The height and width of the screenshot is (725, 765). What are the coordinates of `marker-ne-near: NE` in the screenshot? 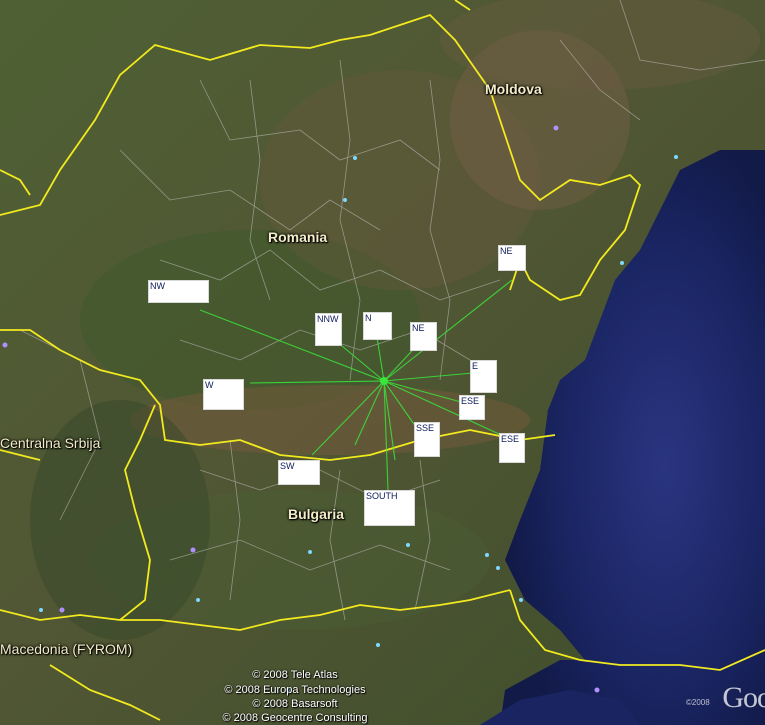 It's located at (423, 336).